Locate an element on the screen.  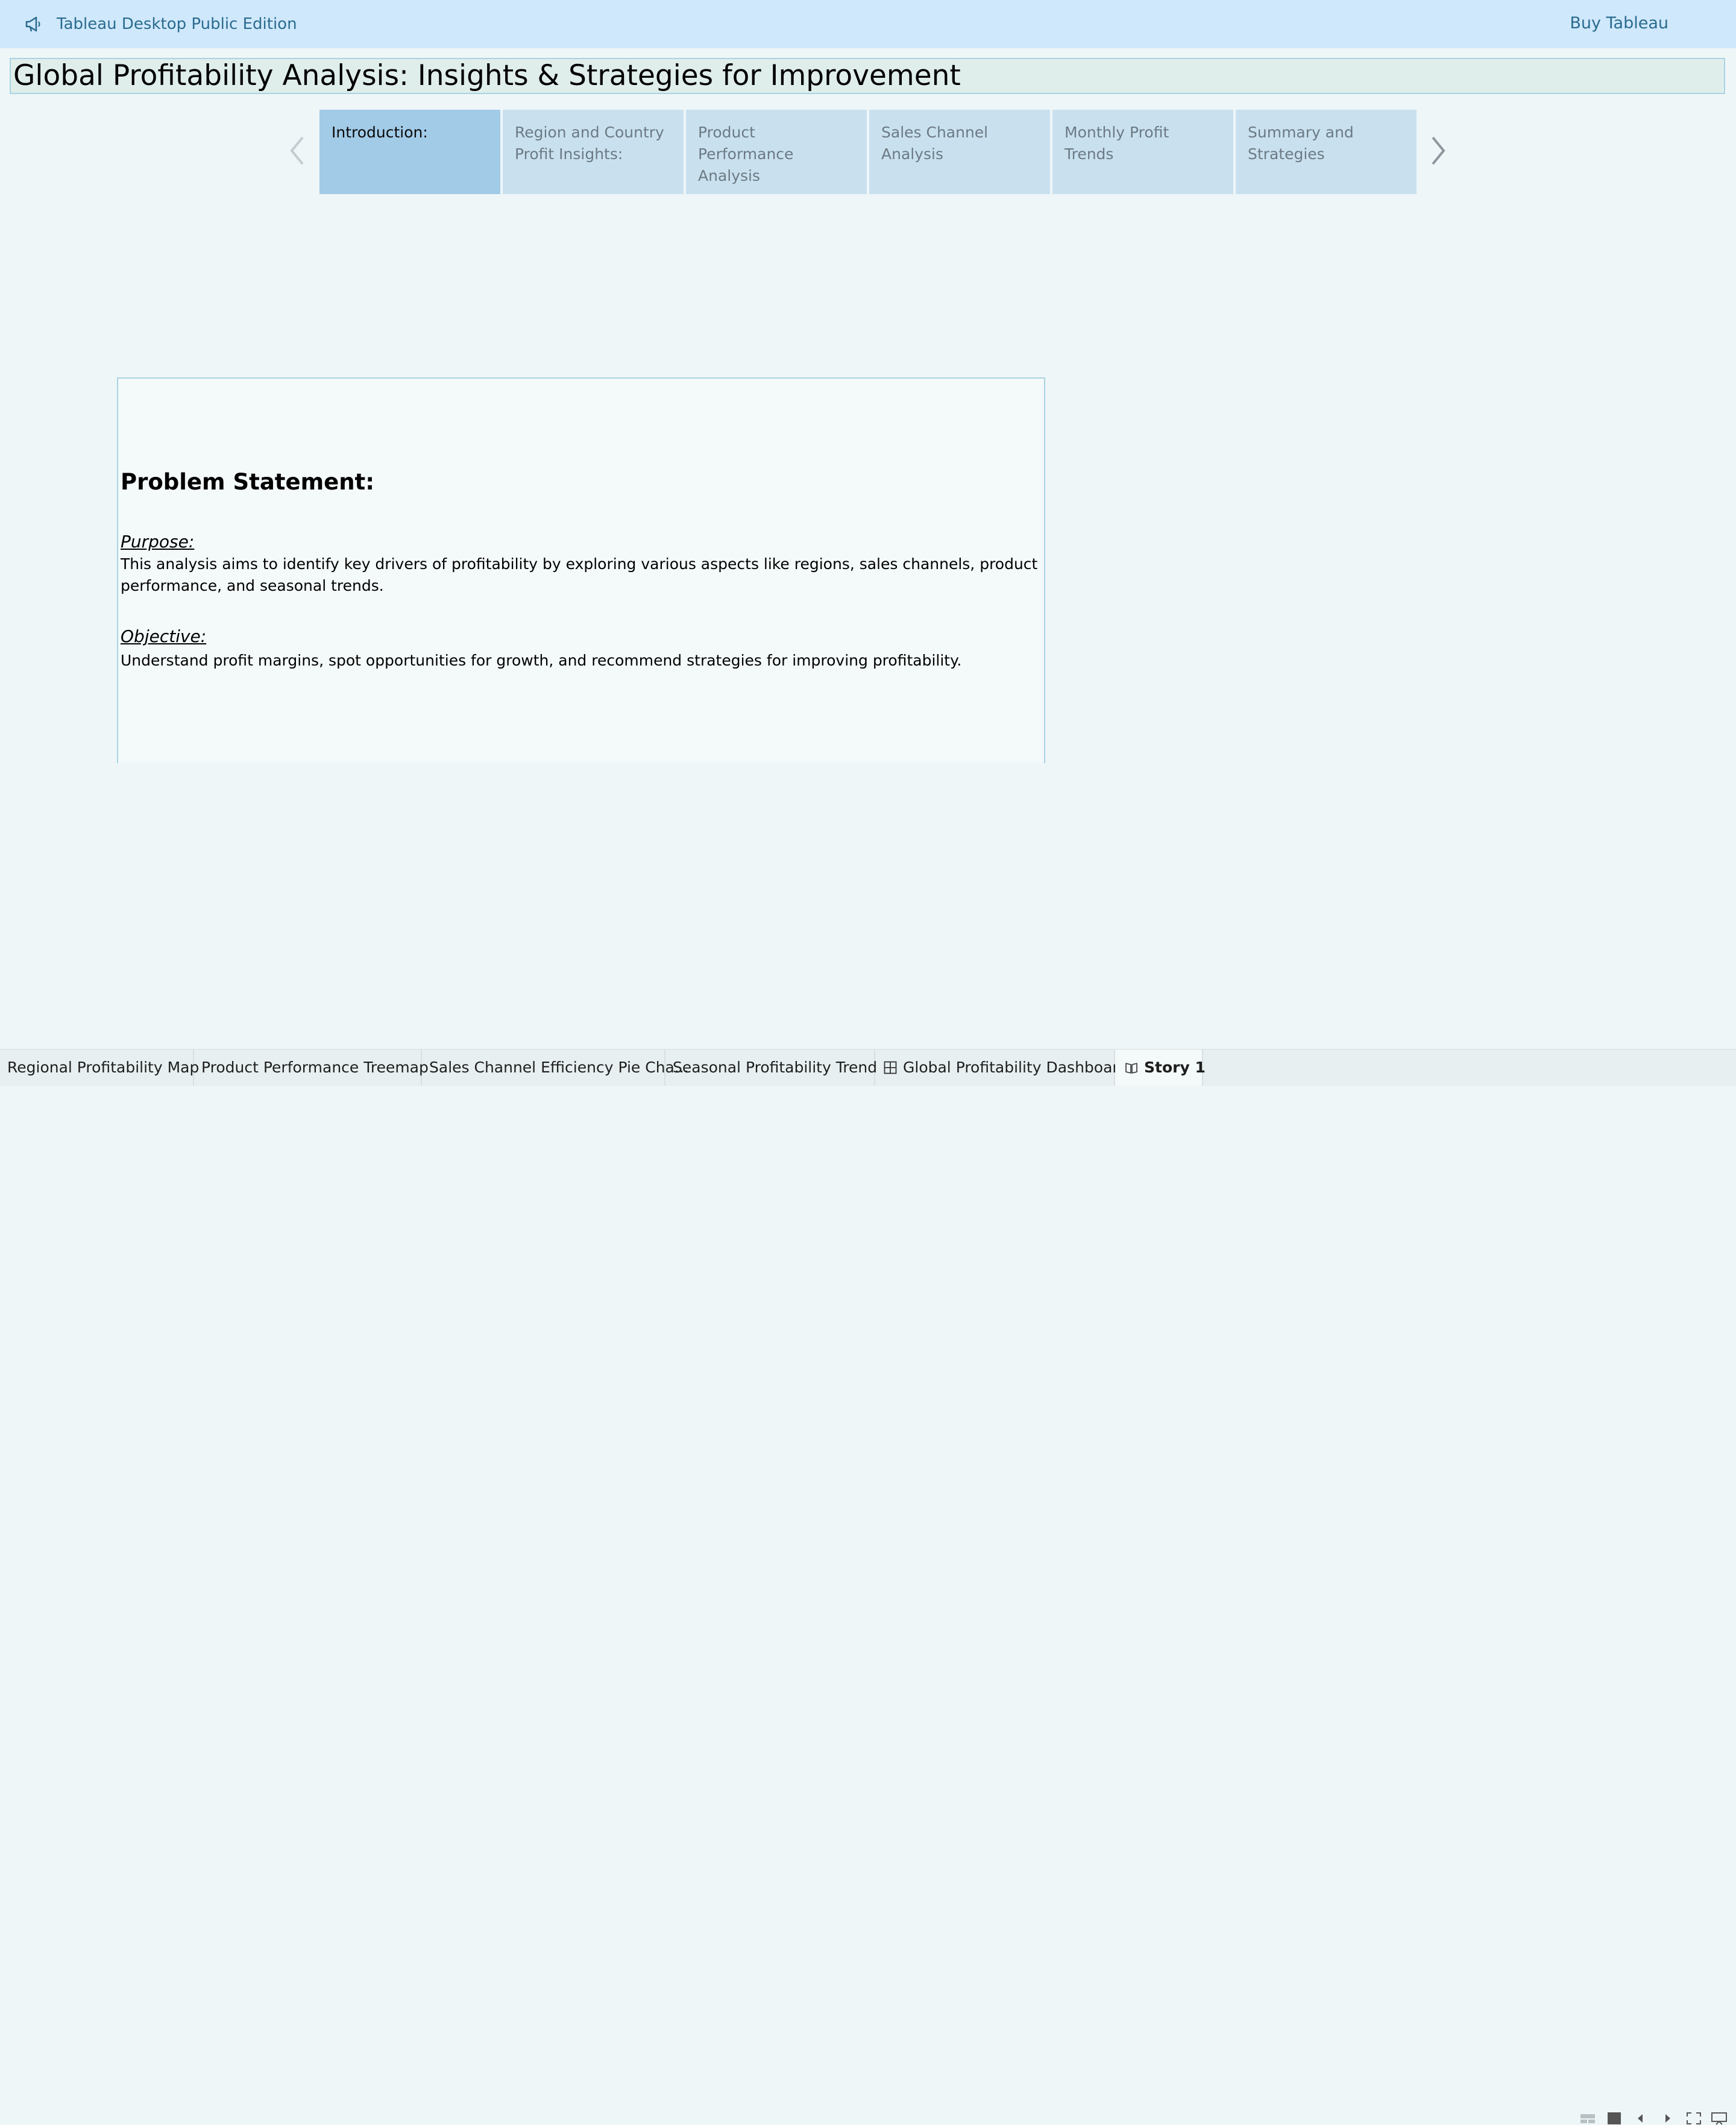
edition-label: Tableau Desktop Public Edition is located at coordinates (177, 24).